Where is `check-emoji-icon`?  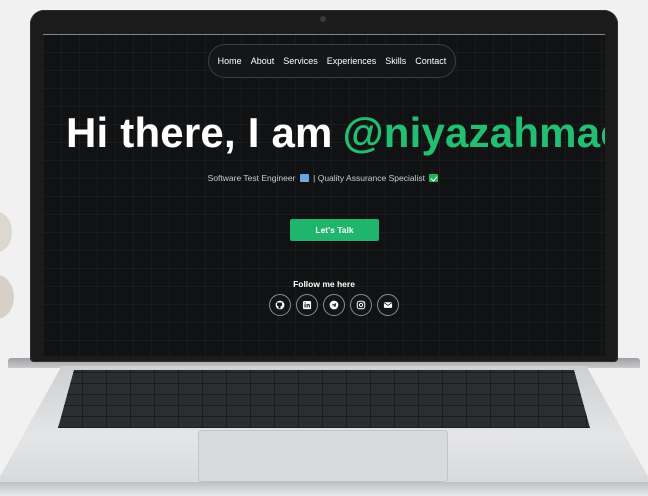
check-emoji-icon is located at coordinates (434, 178).